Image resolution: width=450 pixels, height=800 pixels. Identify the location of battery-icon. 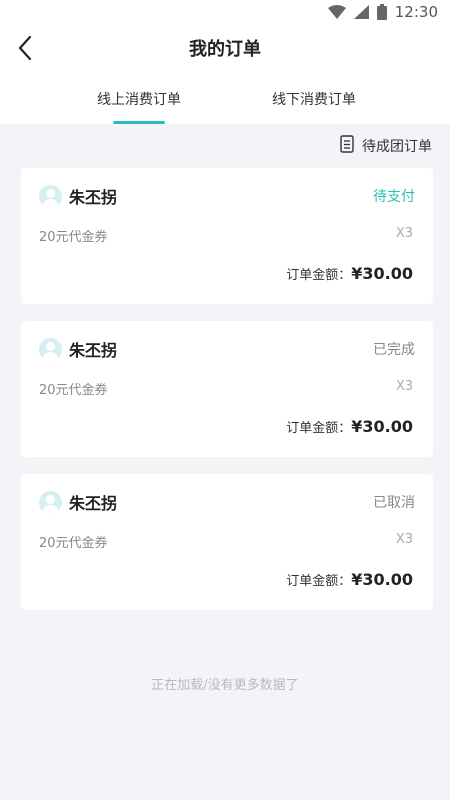
(381, 12).